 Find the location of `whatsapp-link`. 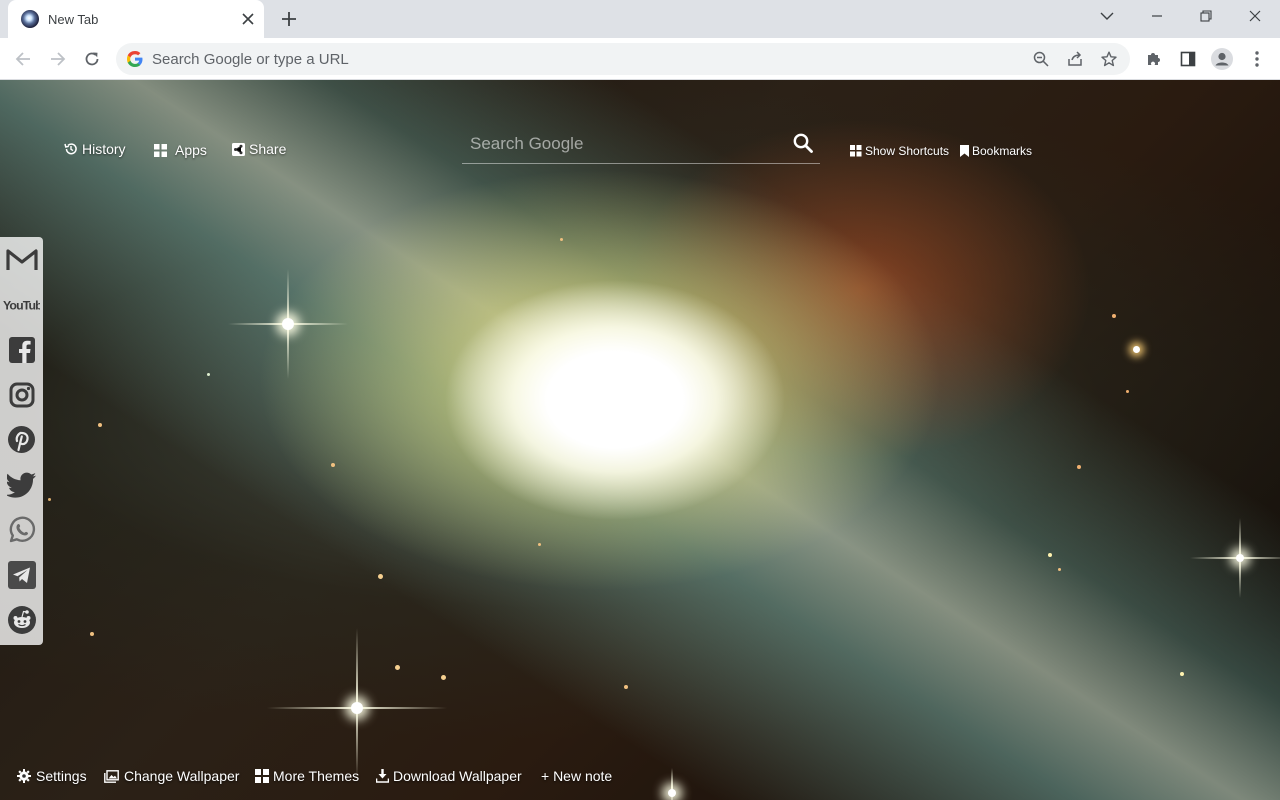

whatsapp-link is located at coordinates (21, 529).